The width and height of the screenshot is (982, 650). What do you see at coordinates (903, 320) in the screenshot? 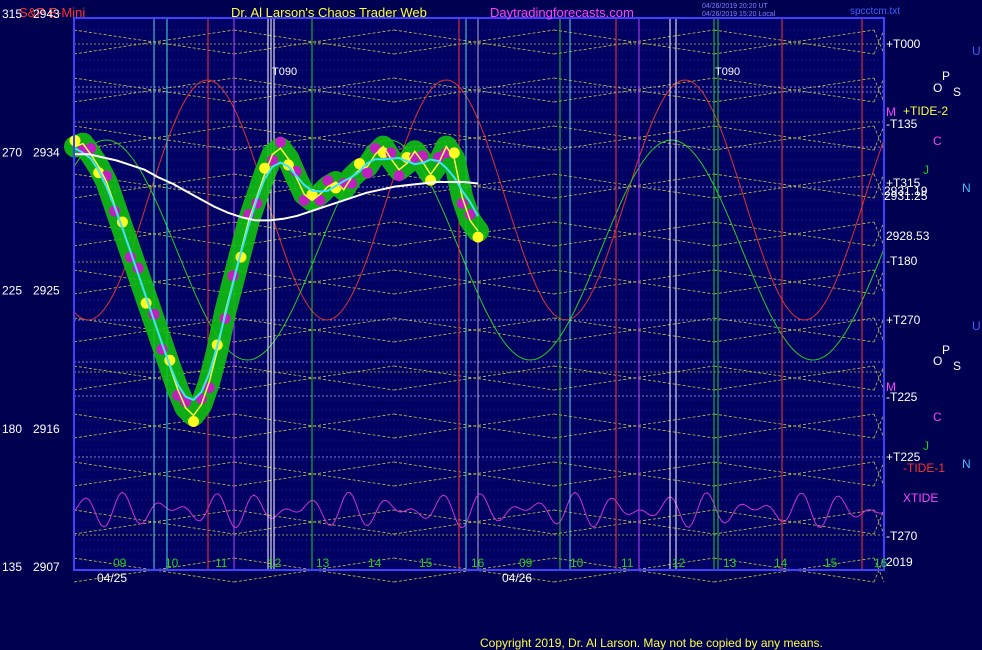
I see `right-axis-label: +T270` at bounding box center [903, 320].